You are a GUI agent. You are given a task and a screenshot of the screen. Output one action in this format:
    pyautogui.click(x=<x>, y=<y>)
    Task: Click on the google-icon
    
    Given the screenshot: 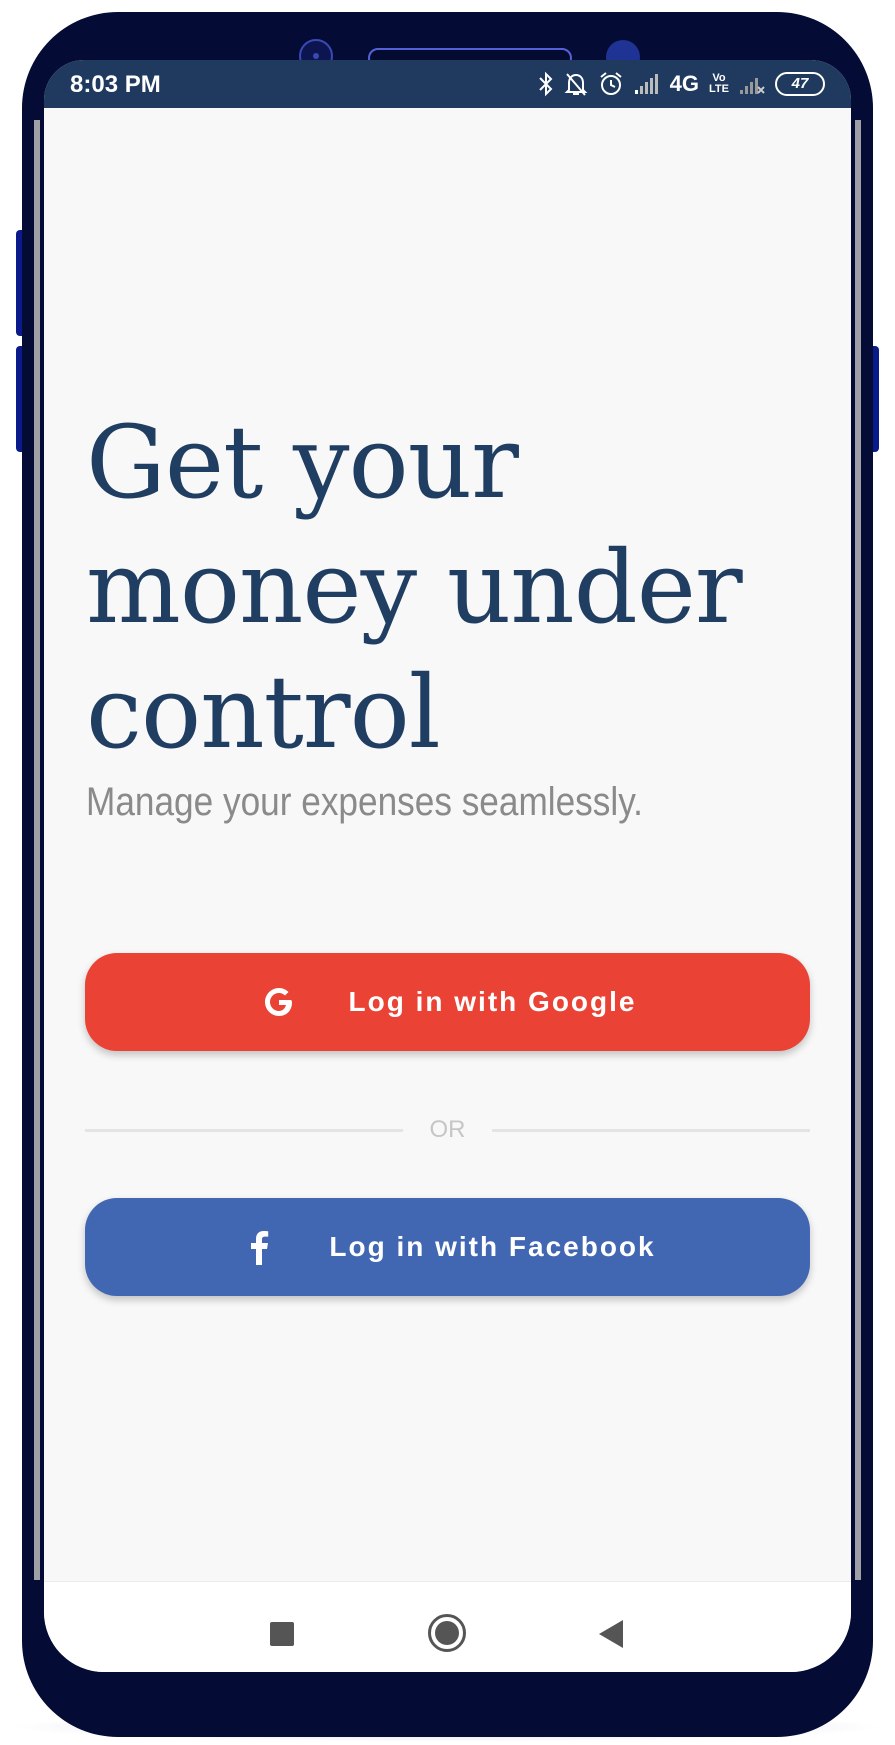 What is the action you would take?
    pyautogui.click(x=279, y=1002)
    